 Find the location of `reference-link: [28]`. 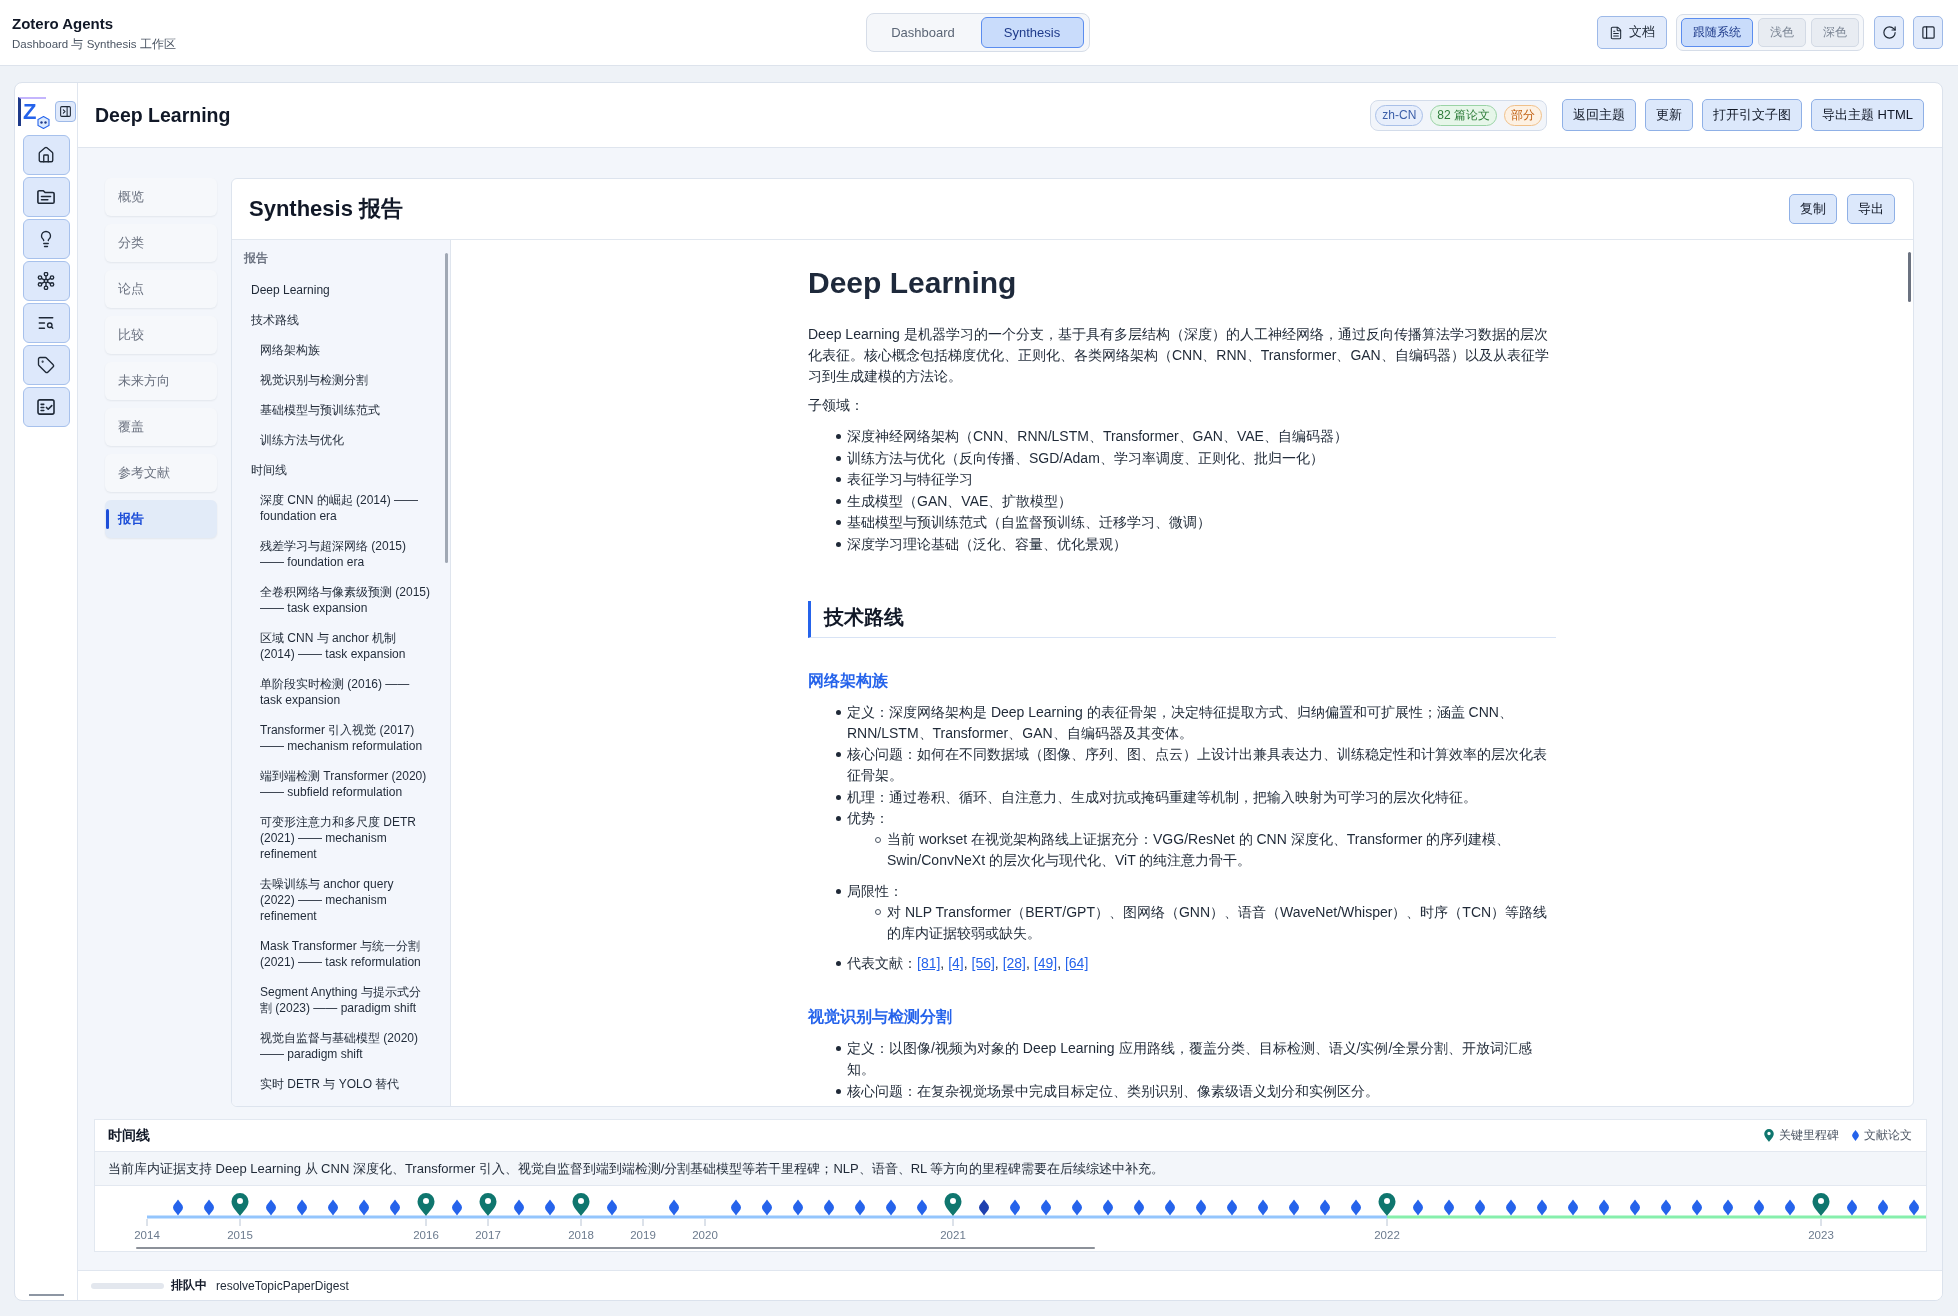

reference-link: [28] is located at coordinates (1014, 963).